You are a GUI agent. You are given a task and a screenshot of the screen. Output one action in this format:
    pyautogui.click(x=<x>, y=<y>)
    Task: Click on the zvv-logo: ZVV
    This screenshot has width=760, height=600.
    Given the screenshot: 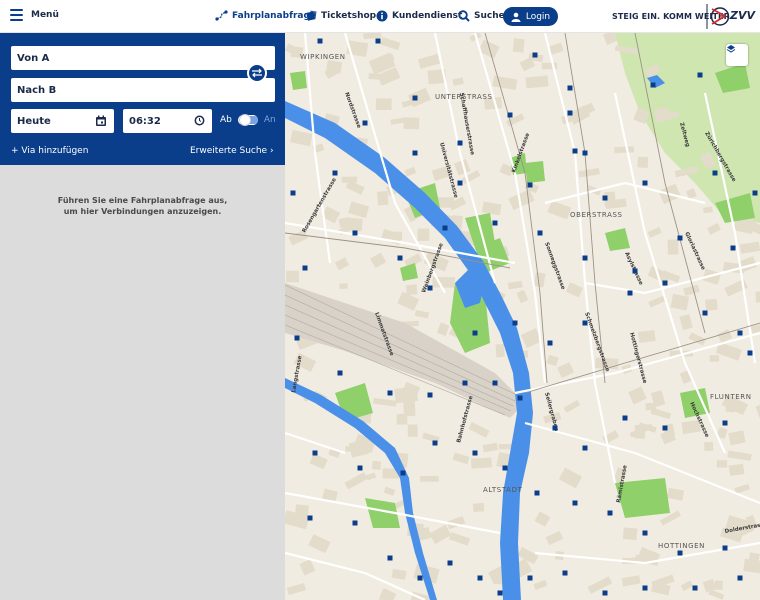 What is the action you would take?
    pyautogui.click(x=730, y=16)
    